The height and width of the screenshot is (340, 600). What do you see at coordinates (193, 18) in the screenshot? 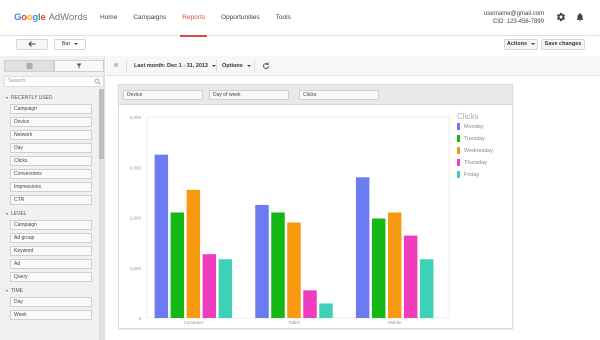
I see `nav-reports: Reports` at bounding box center [193, 18].